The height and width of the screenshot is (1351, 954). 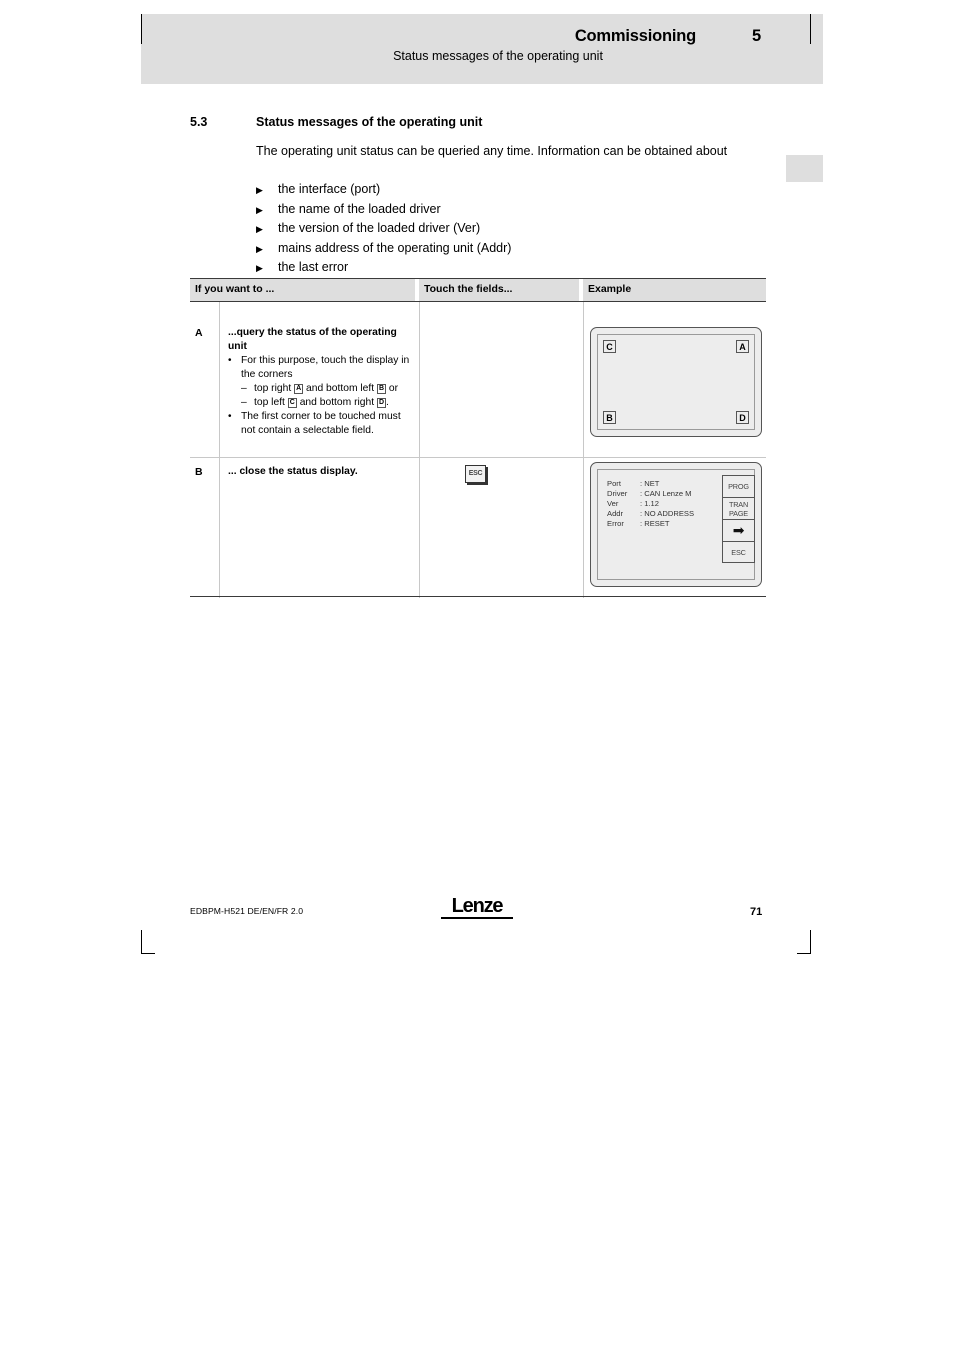 What do you see at coordinates (510, 190) in the screenshot?
I see `list-item: ▶ the interface (port)` at bounding box center [510, 190].